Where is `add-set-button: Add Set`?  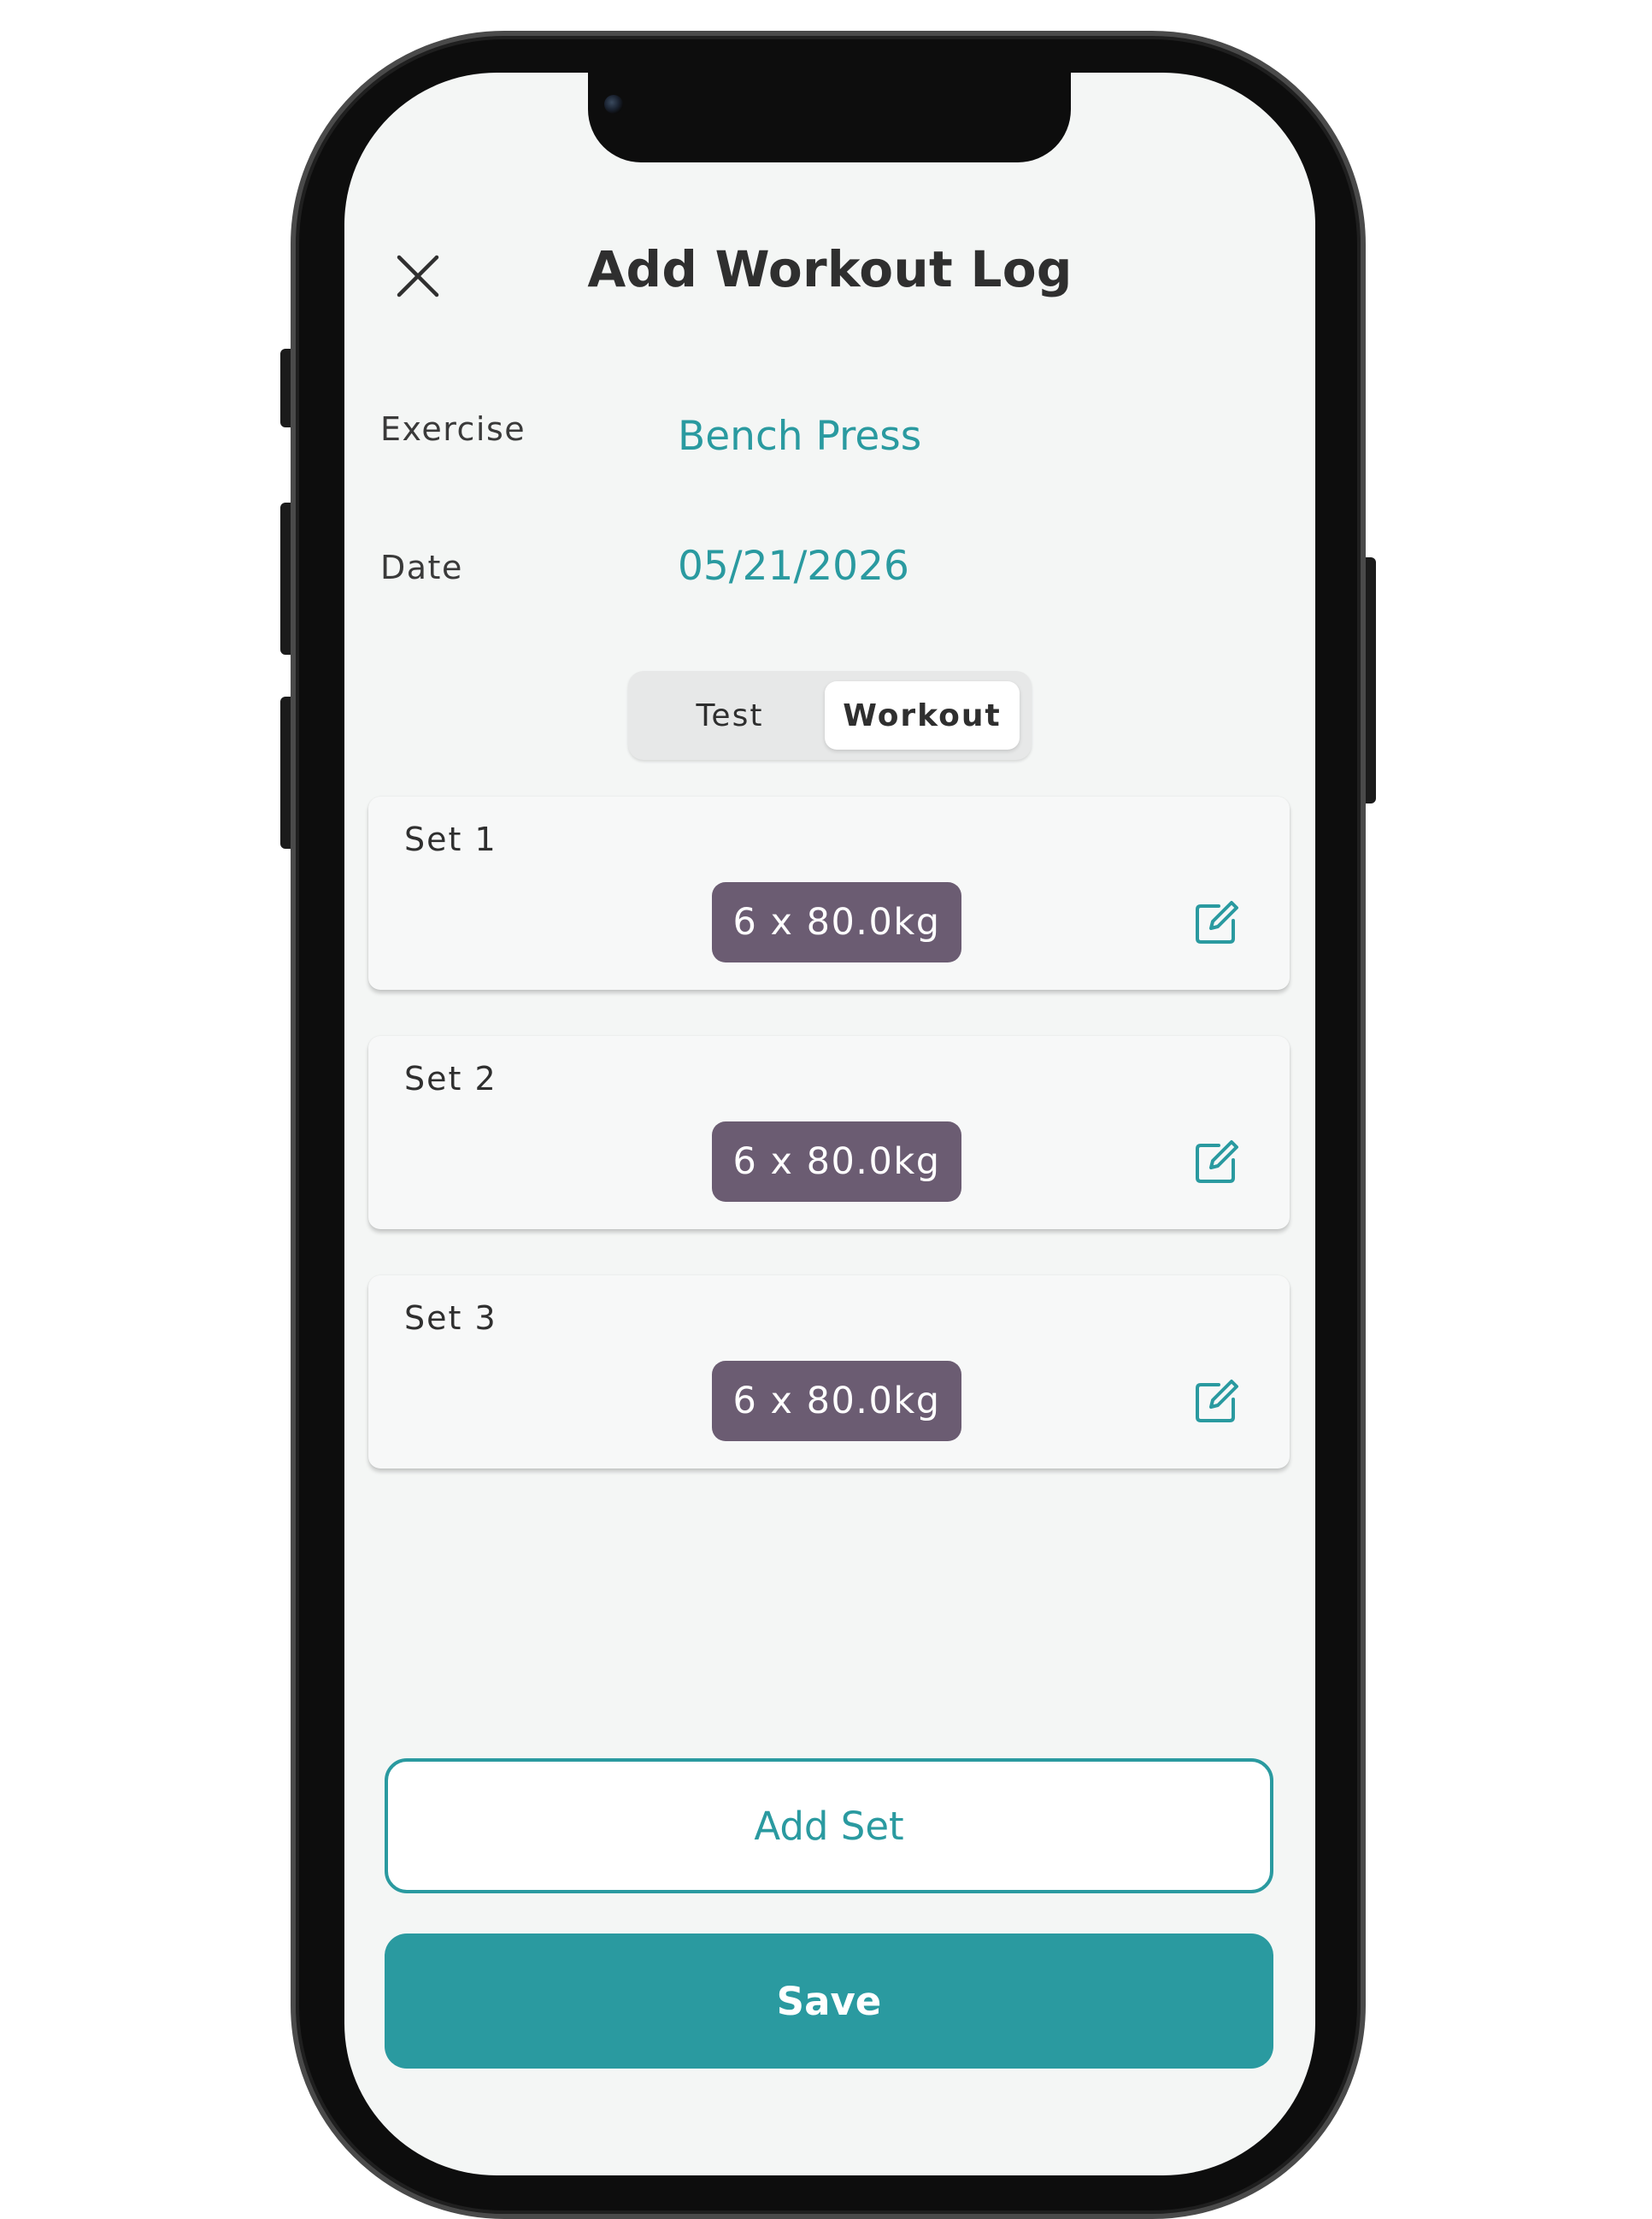 add-set-button: Add Set is located at coordinates (829, 1826).